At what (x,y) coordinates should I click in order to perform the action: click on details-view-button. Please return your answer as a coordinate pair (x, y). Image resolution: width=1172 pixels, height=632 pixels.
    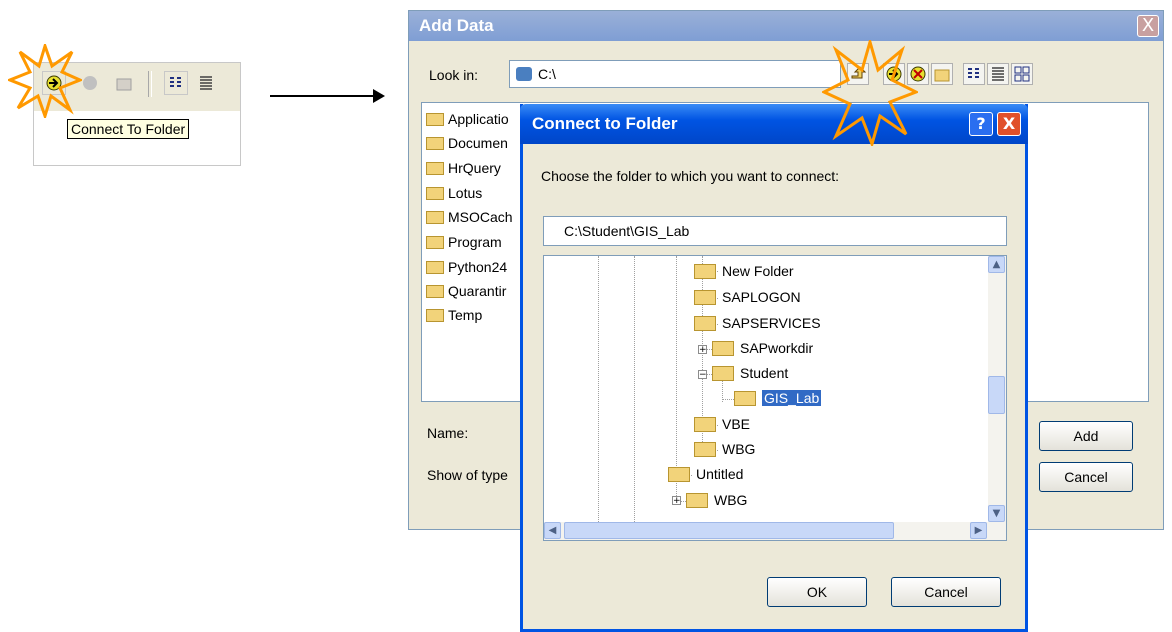
    Looking at the image, I should click on (206, 83).